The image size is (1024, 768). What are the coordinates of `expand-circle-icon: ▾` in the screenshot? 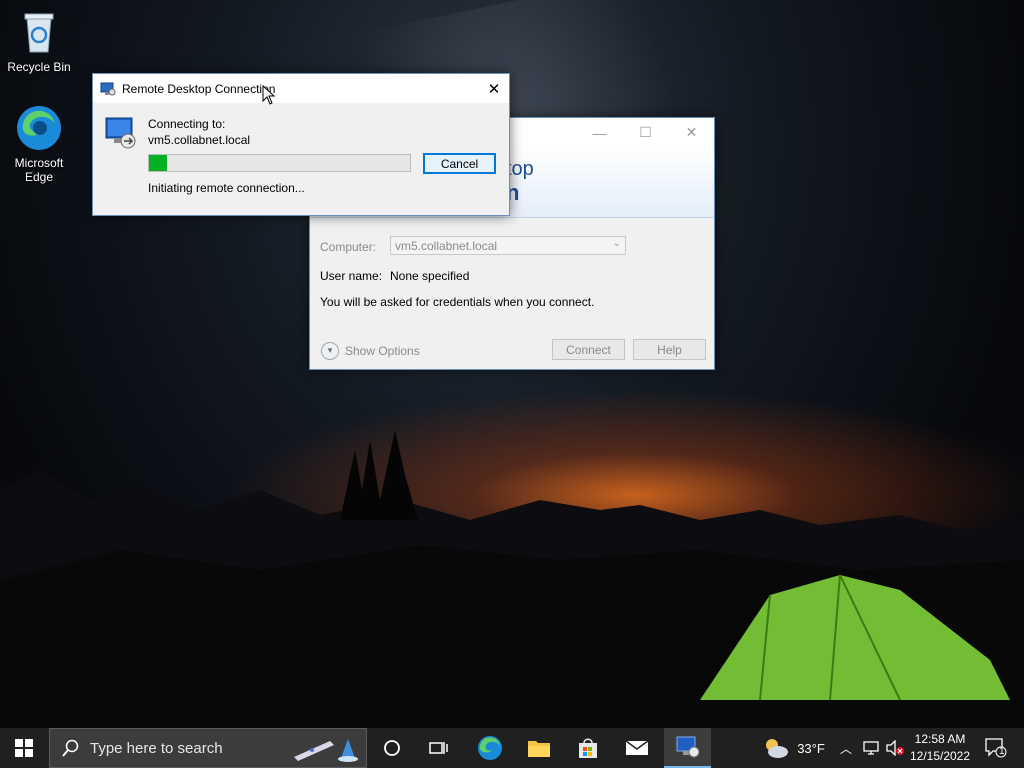 It's located at (330, 351).